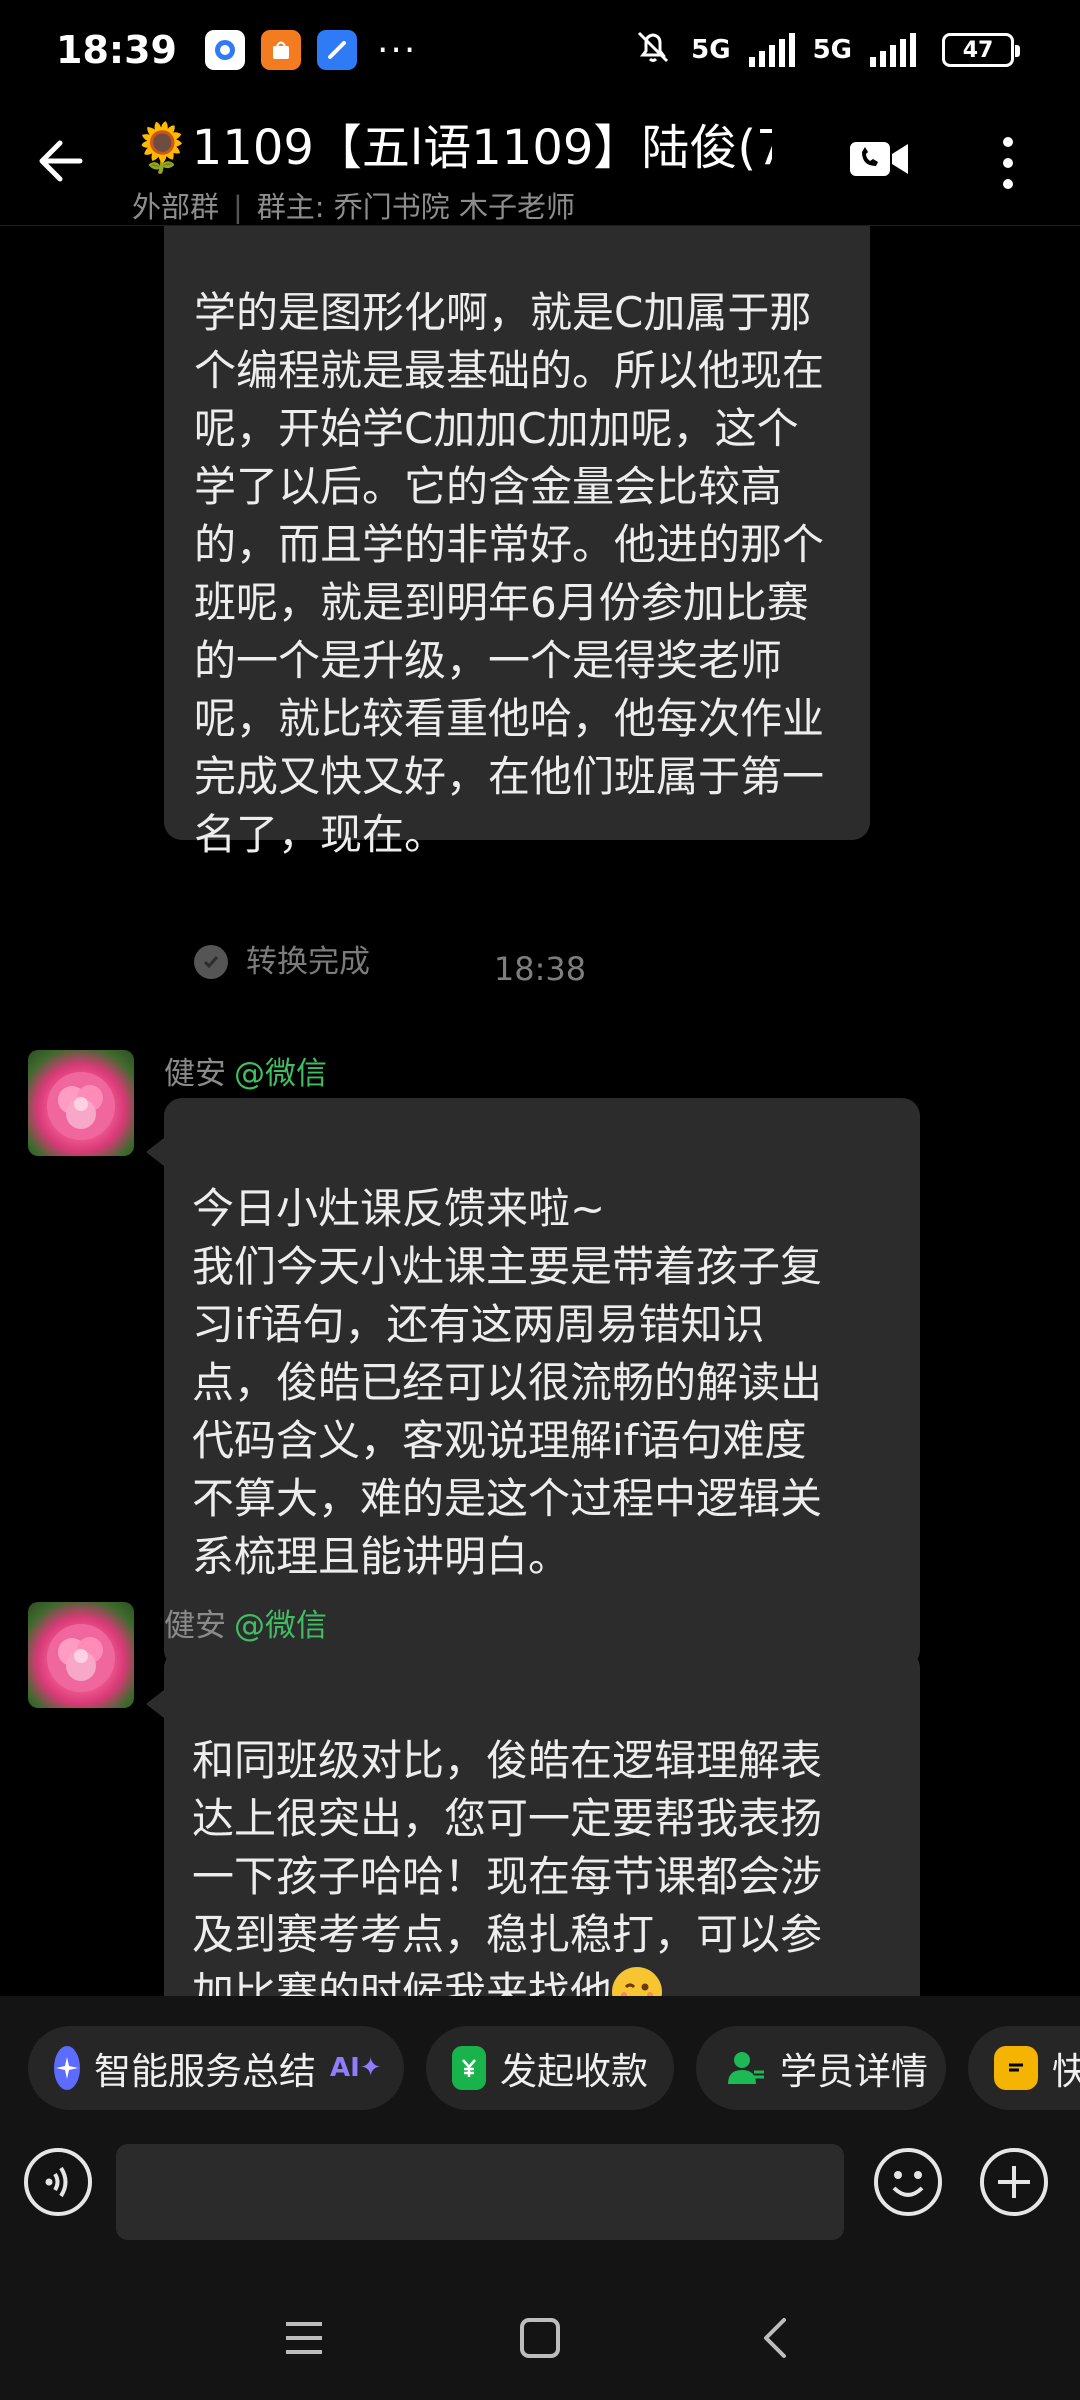 The height and width of the screenshot is (2400, 1080). Describe the element at coordinates (653, 50) in the screenshot. I see `mute-bell-icon` at that location.